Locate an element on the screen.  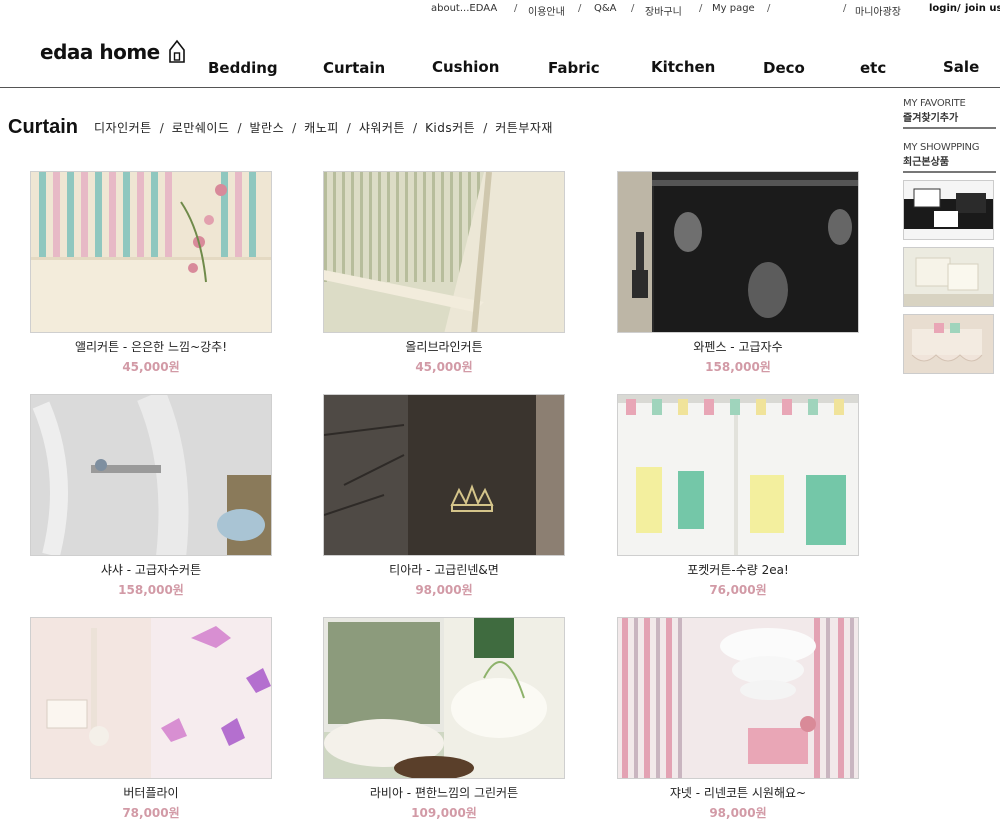
product-card: 라비아 - 편한느낌의 그린커튼 109,000원 is located at coordinates (444, 719).